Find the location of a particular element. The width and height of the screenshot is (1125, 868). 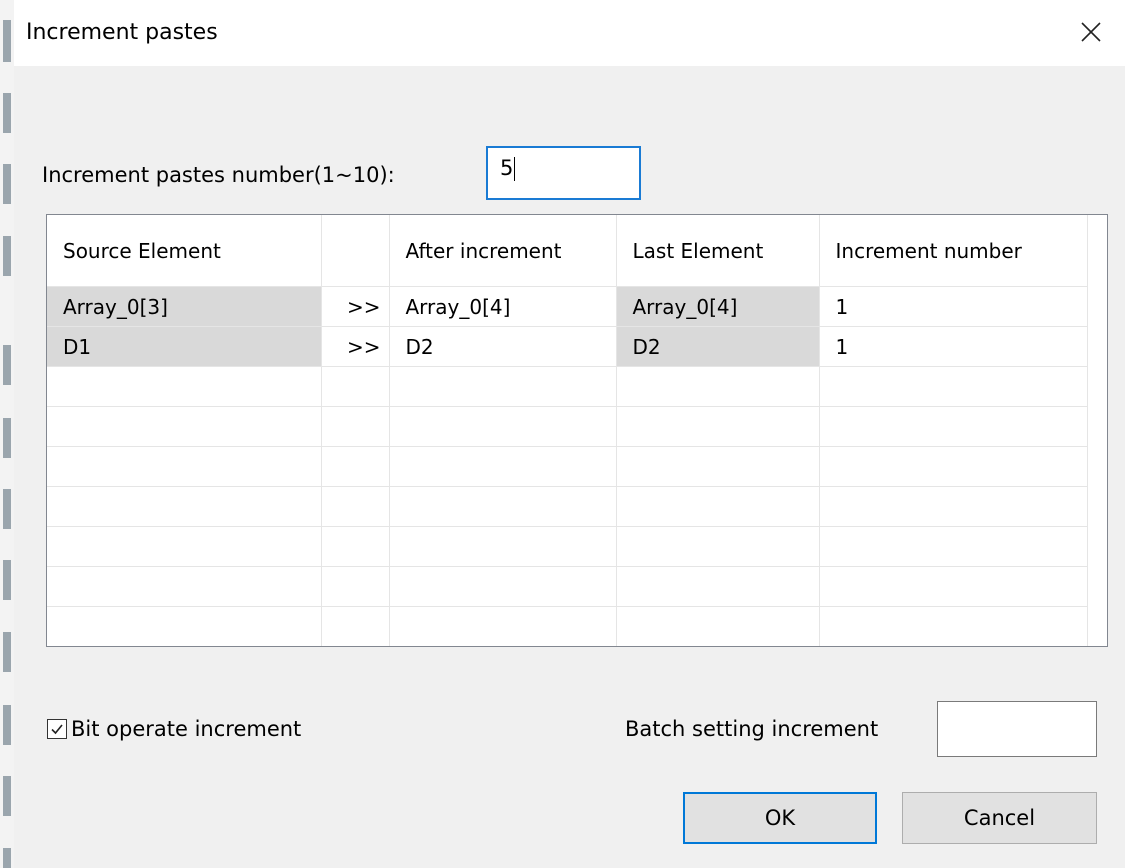

bit-operate-checkbox-row: Bit operate increment is located at coordinates (174, 729).